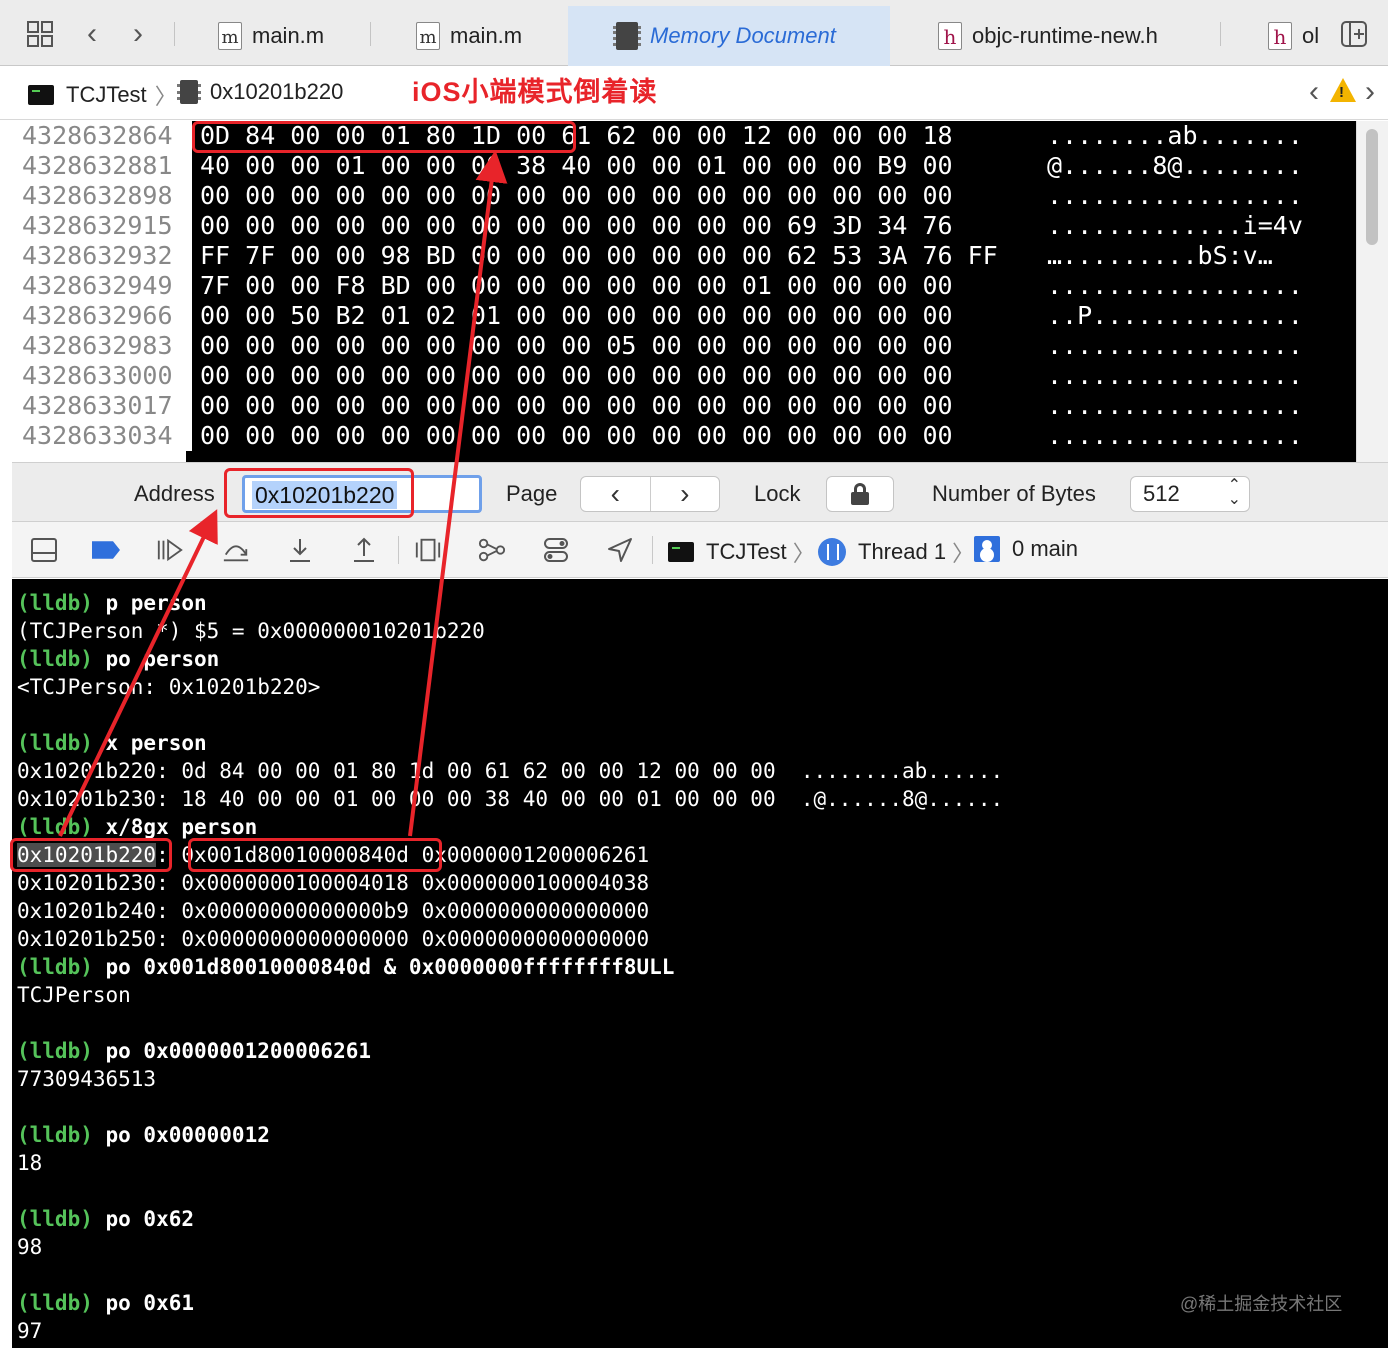  I want to click on tab-objc-runtime-new: h objc-runtime-new.h, so click(1048, 36).